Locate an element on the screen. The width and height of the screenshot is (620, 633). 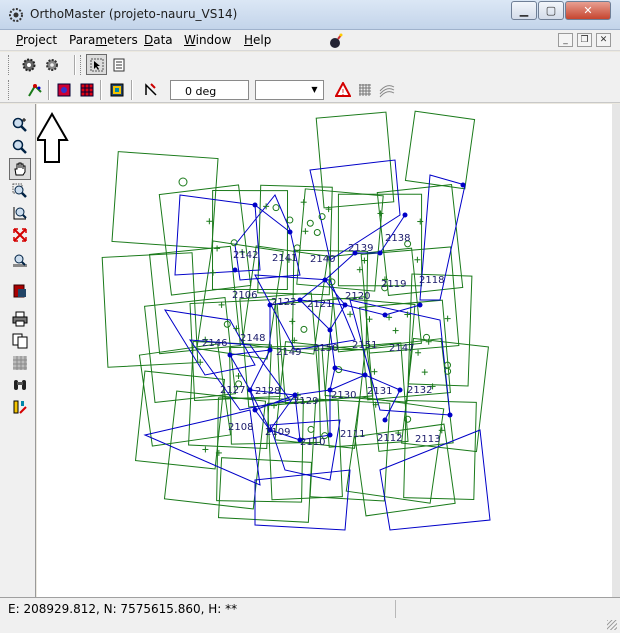
maximize-button: ▢ is located at coordinates (551, 10).